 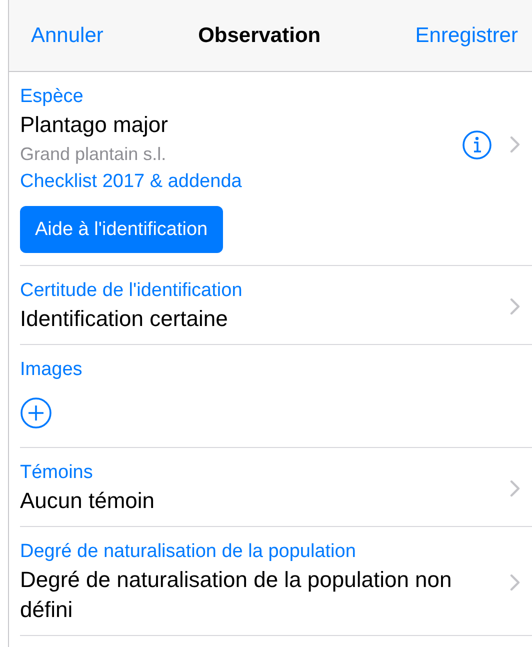 I want to click on field-value: Identification certaine, so click(x=124, y=319).